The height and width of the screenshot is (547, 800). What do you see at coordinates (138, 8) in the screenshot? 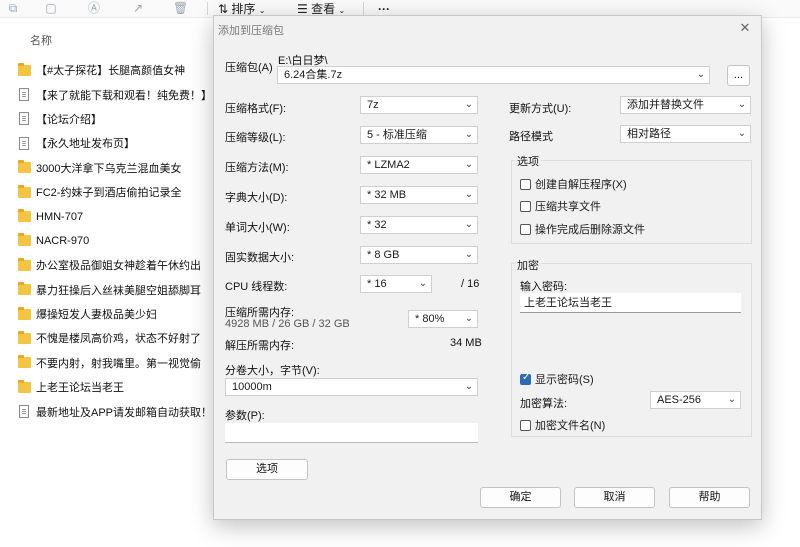
I see `share-icon: ↗` at bounding box center [138, 8].